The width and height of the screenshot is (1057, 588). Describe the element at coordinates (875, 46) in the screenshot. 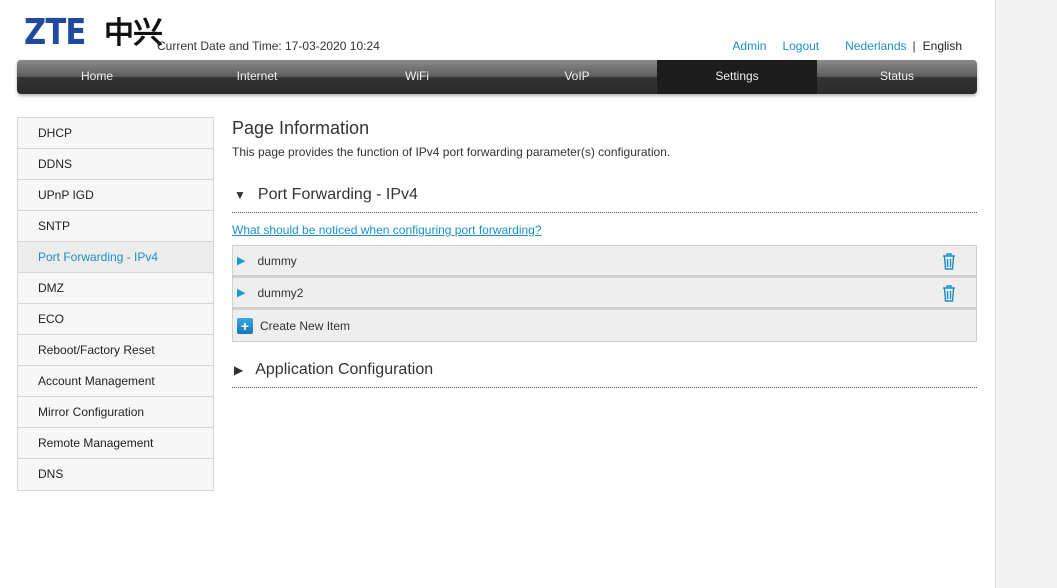

I see `nederlands-link: Nederlands` at that location.